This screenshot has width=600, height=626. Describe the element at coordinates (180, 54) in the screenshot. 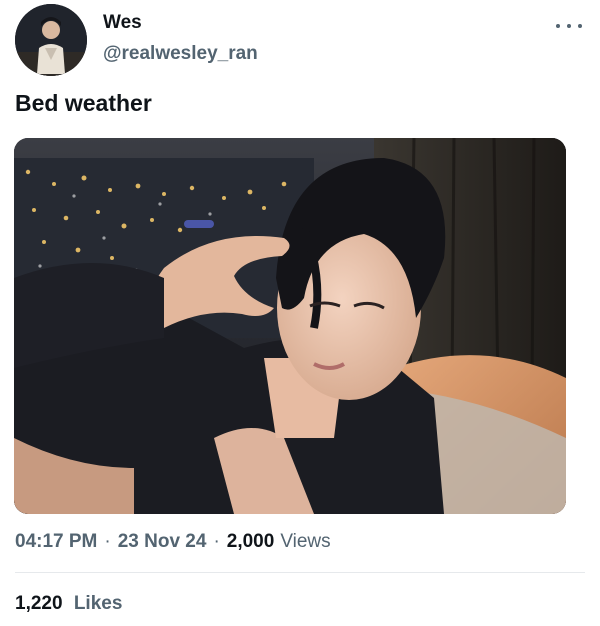

I see `user-handle: @realwesley_ran` at that location.